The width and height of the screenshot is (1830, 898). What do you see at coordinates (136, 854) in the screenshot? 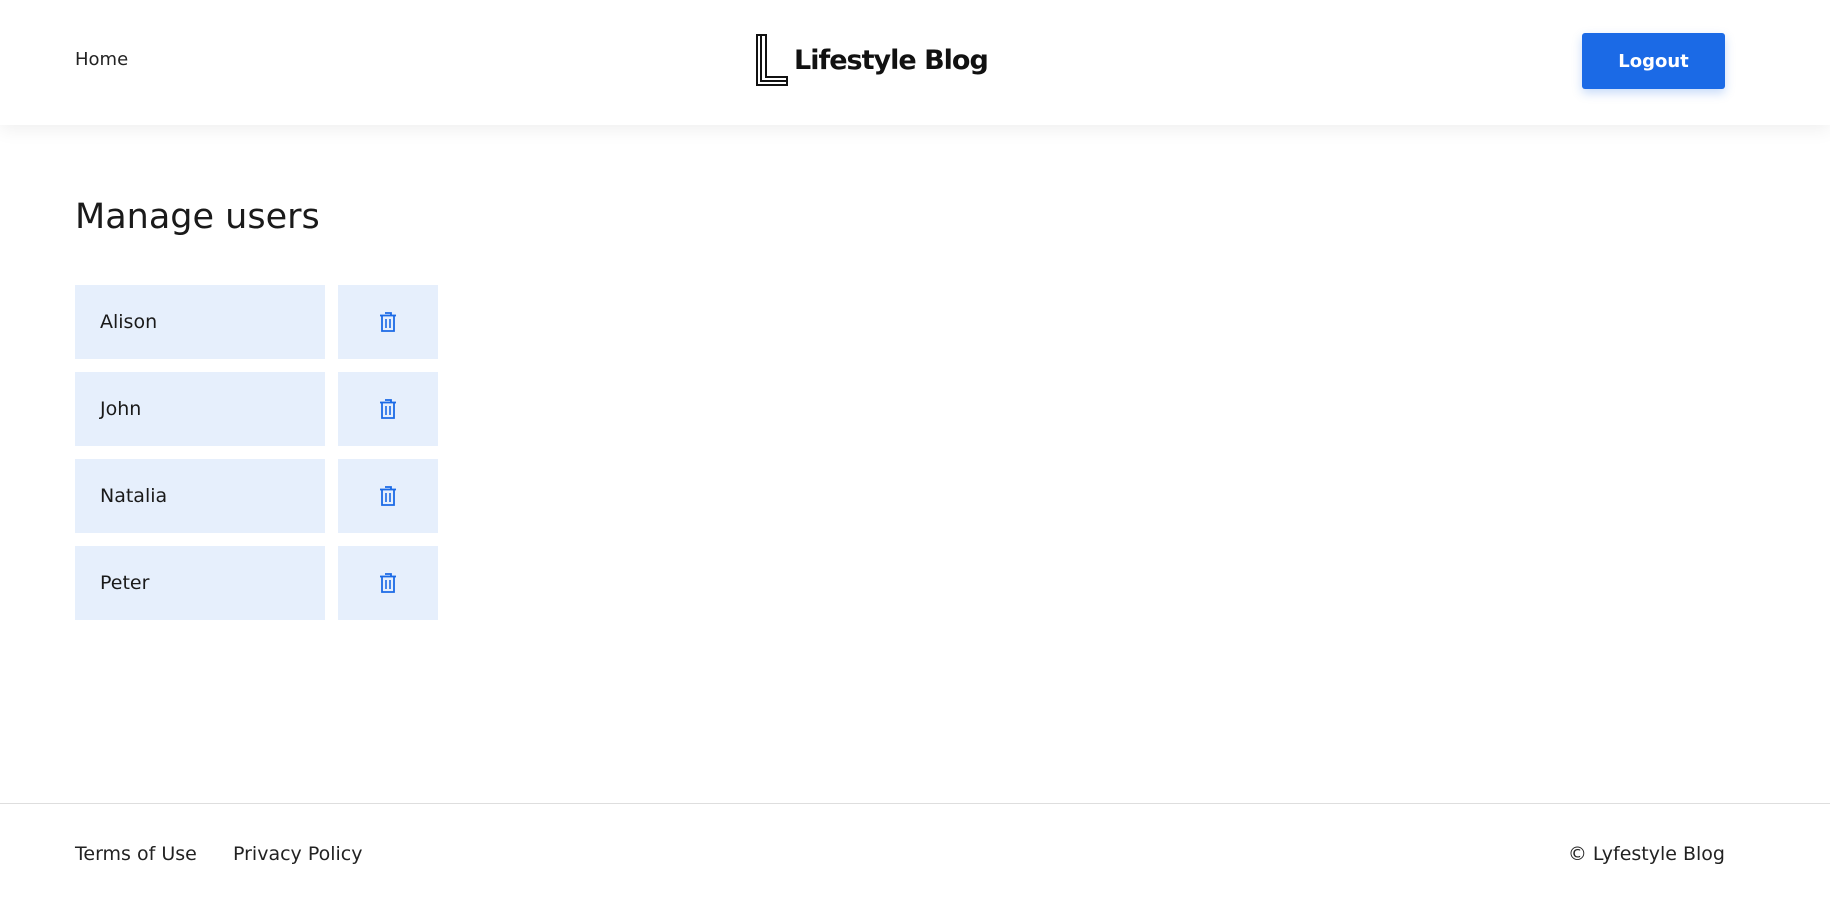
I see `terms-of-use-link: Terms of Use` at bounding box center [136, 854].